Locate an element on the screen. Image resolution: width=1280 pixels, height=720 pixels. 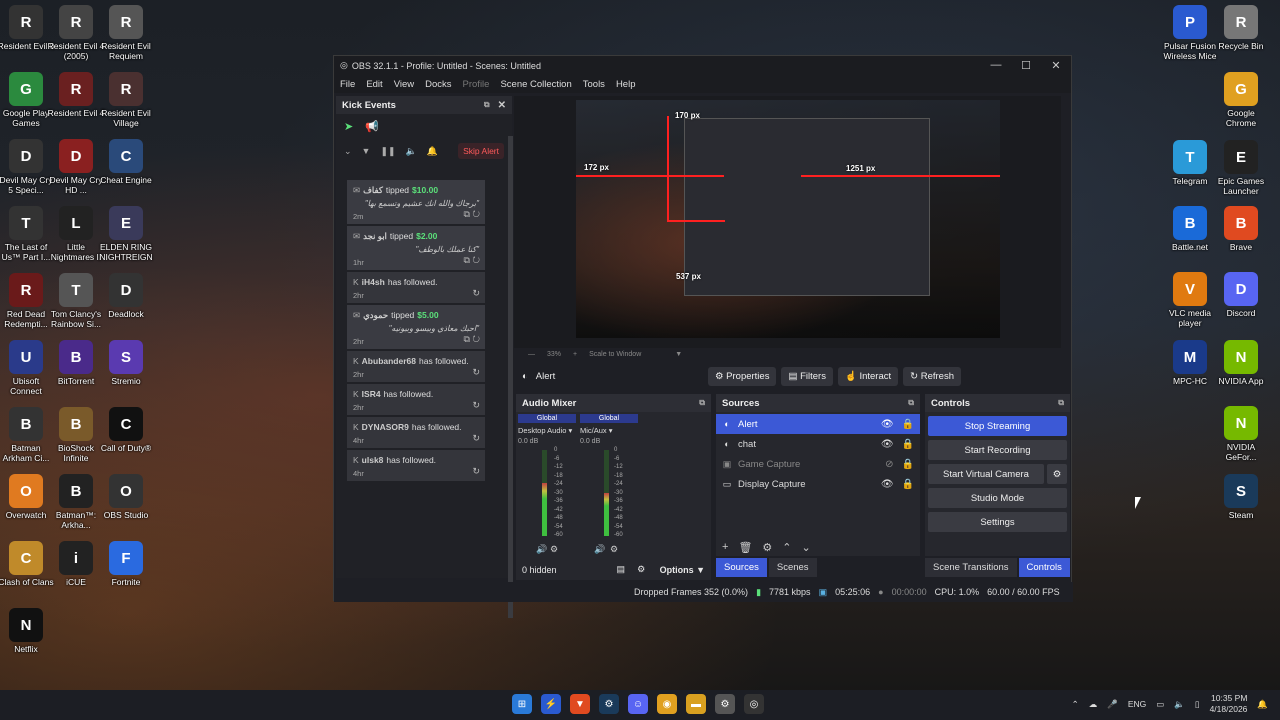
menu-help: Help is located at coordinates (626, 84).